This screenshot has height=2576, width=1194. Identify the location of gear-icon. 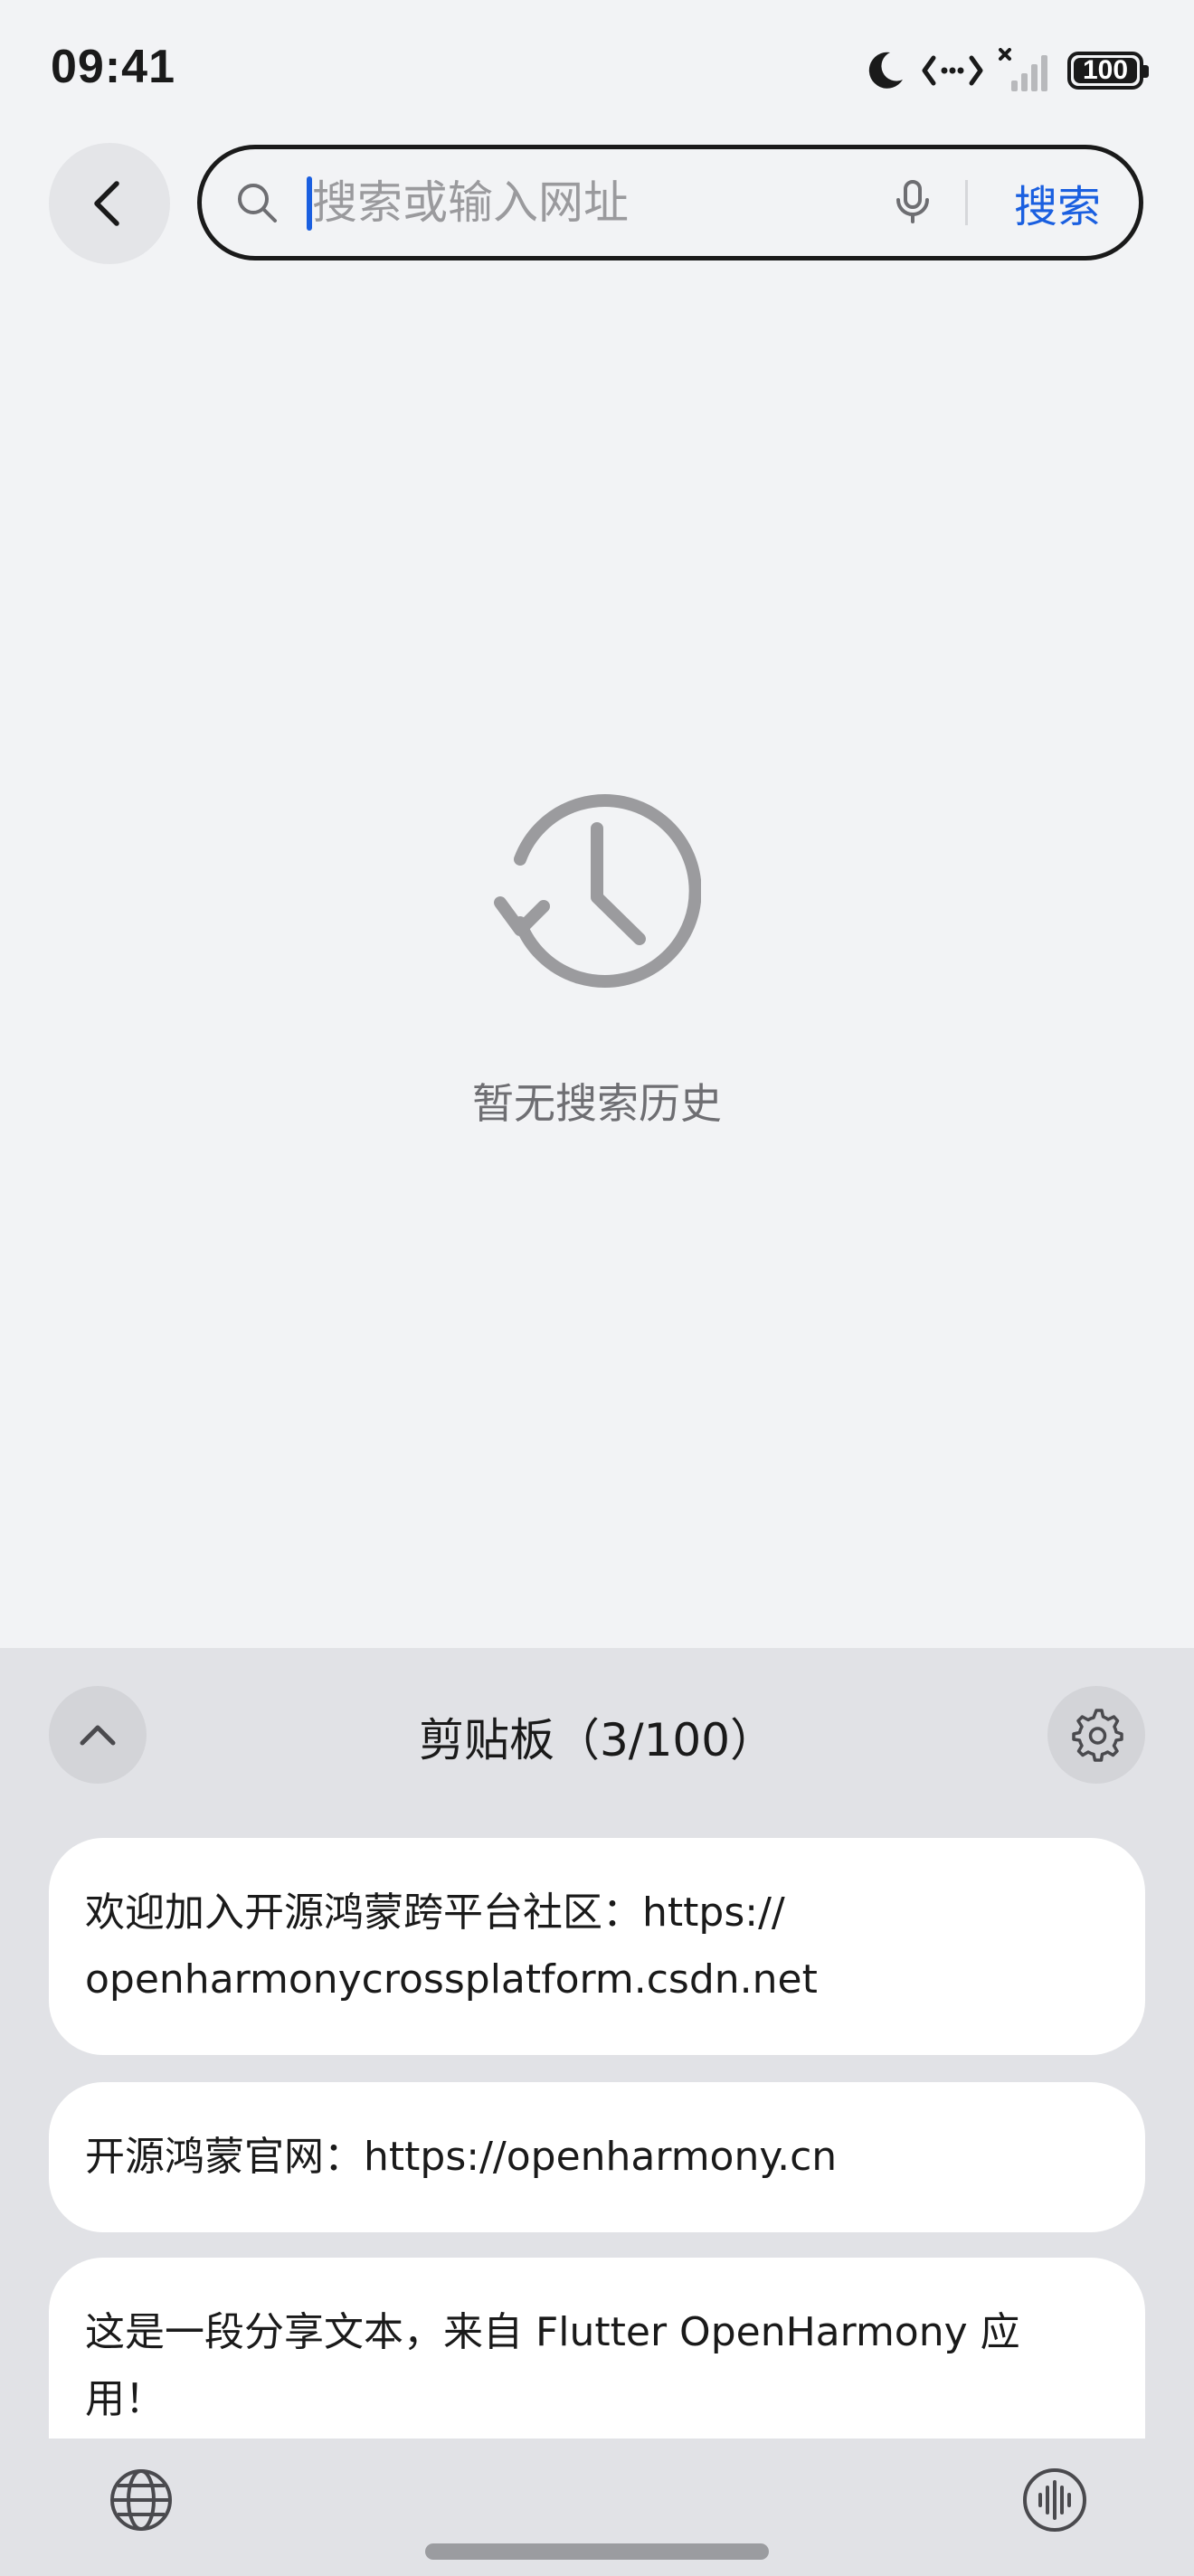
(1097, 1735).